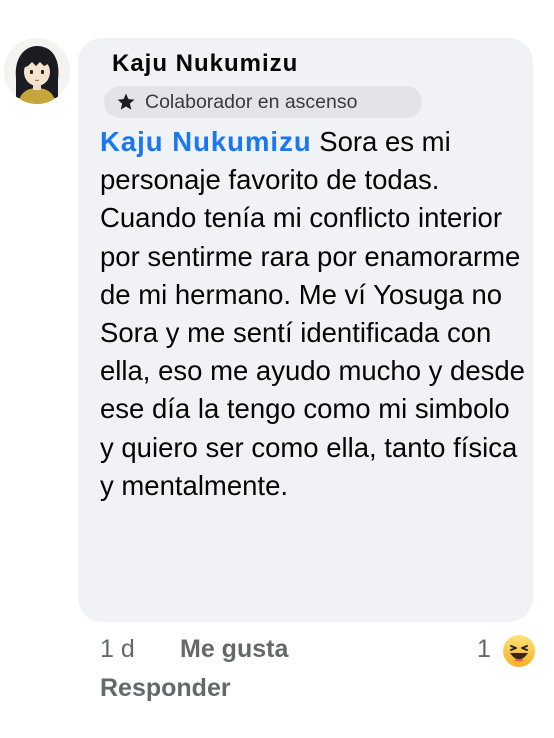 This screenshot has width=554, height=738. I want to click on comment-timestamp: 1 d, so click(117, 649).